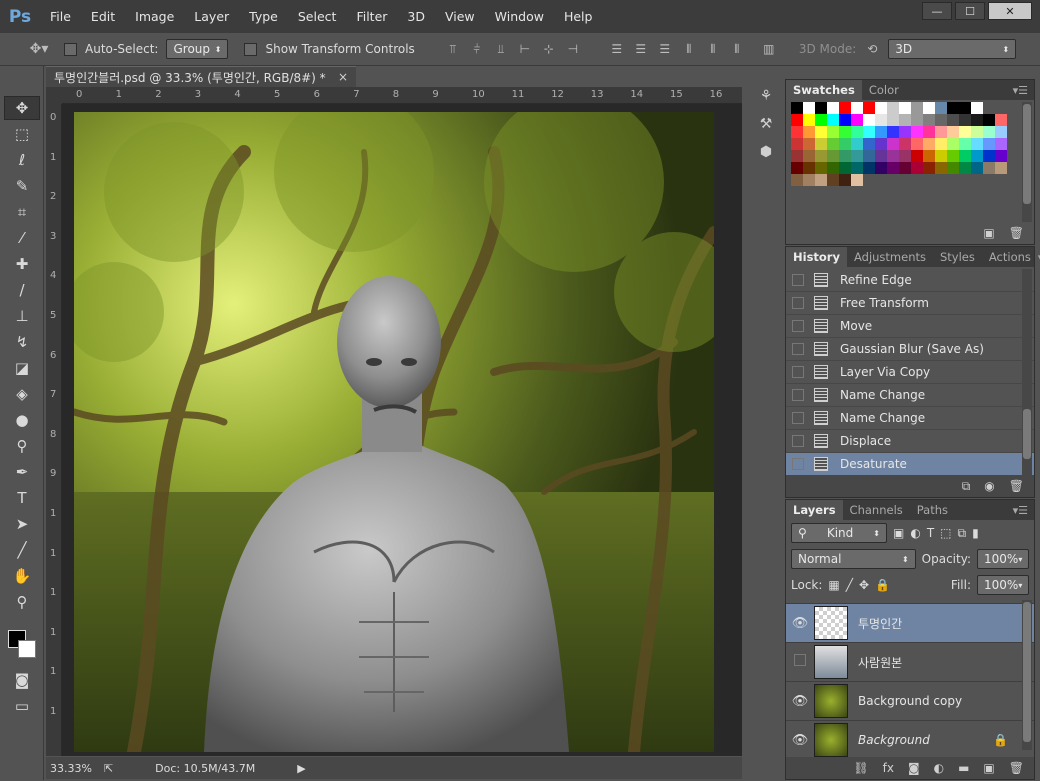  What do you see at coordinates (21, 642) in the screenshot?
I see `color-swatches` at bounding box center [21, 642].